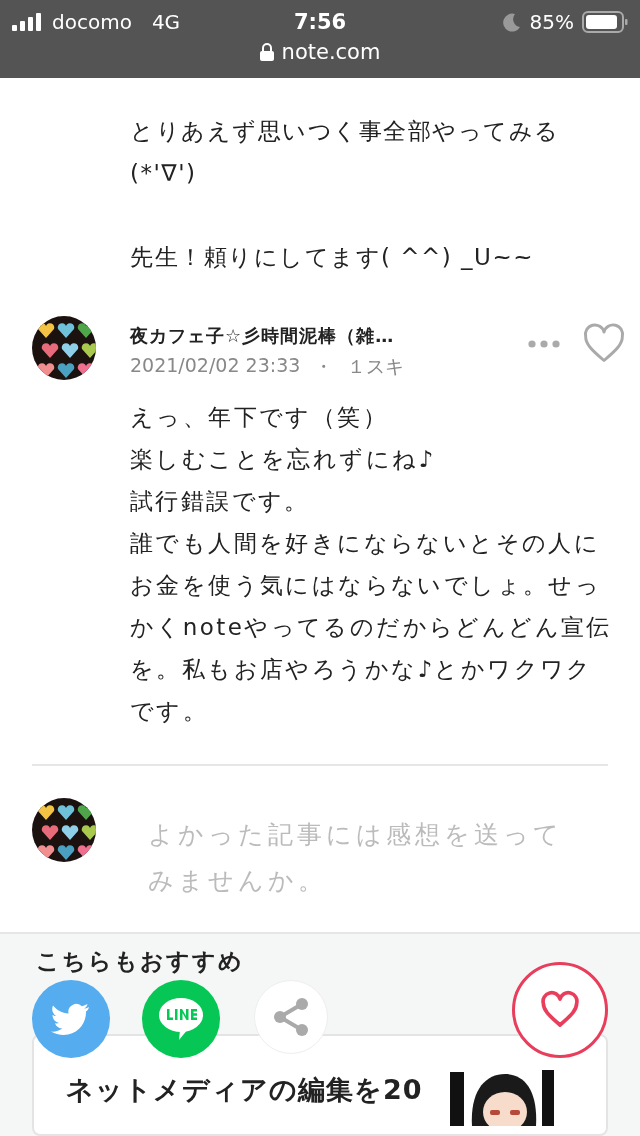  What do you see at coordinates (71, 1019) in the screenshot?
I see `bird-icon` at bounding box center [71, 1019].